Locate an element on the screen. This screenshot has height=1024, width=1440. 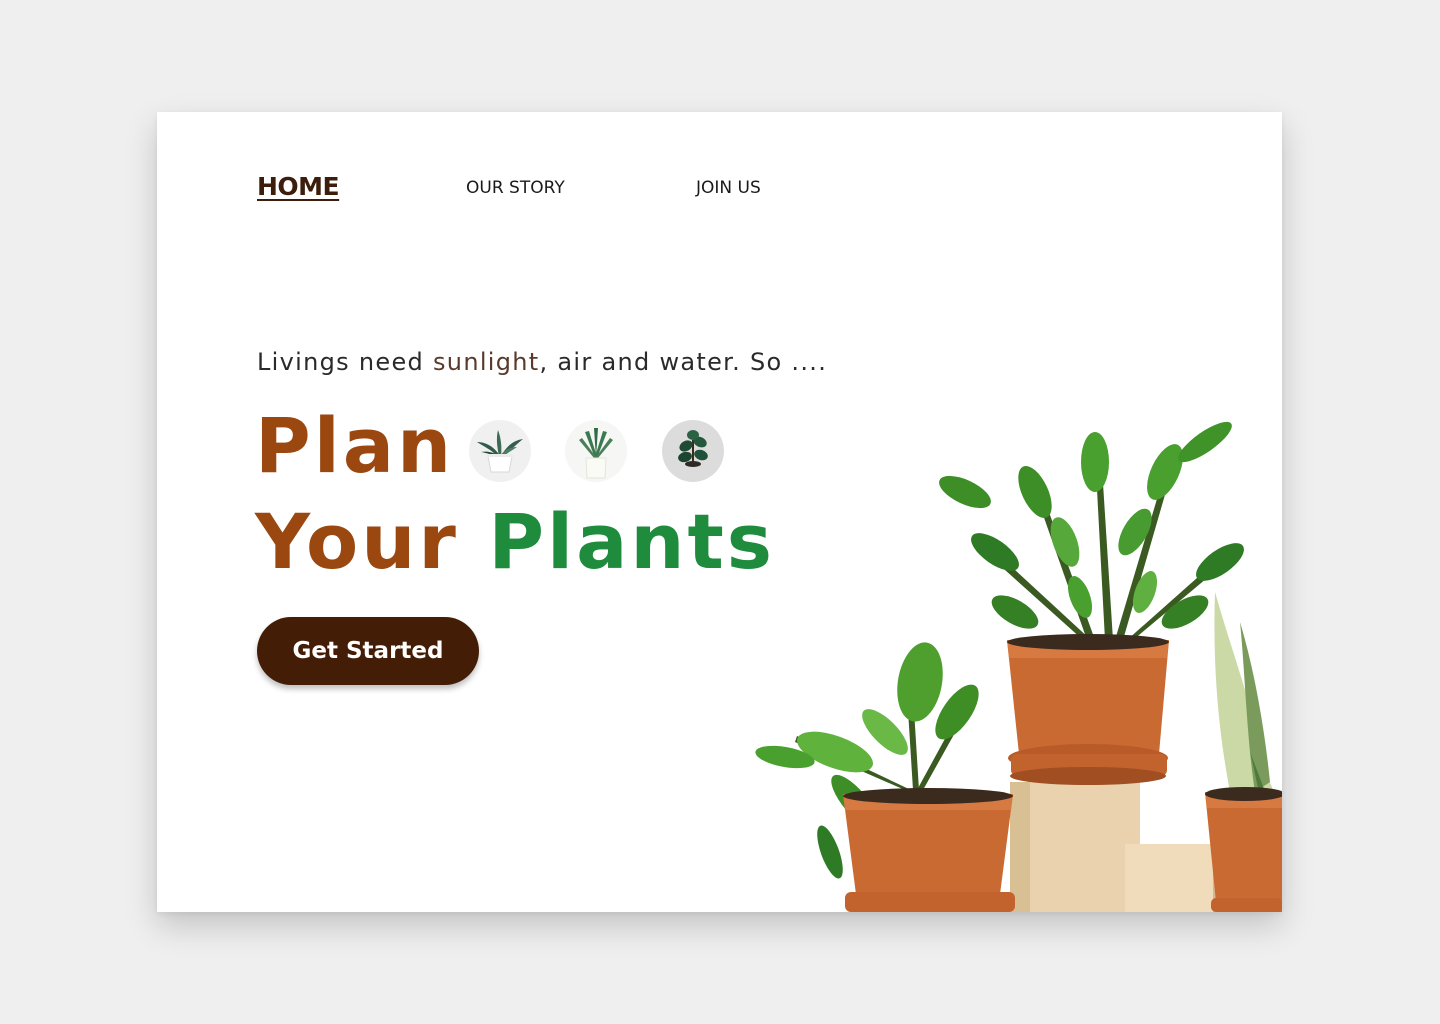
headline-your-plants: Your Plants is located at coordinates (515, 542).